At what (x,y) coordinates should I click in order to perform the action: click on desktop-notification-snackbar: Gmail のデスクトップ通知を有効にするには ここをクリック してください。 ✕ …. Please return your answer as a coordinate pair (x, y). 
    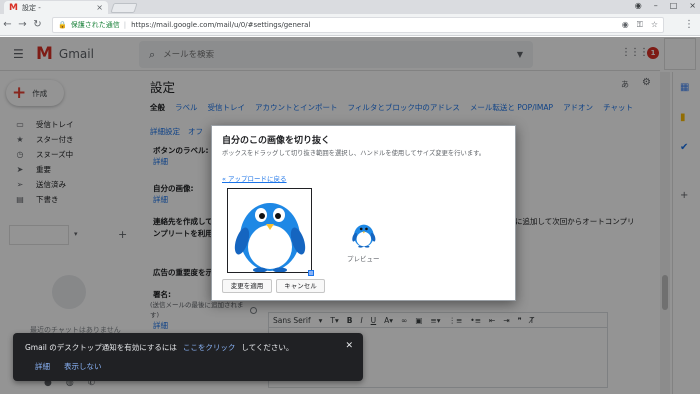
    Looking at the image, I should click on (188, 357).